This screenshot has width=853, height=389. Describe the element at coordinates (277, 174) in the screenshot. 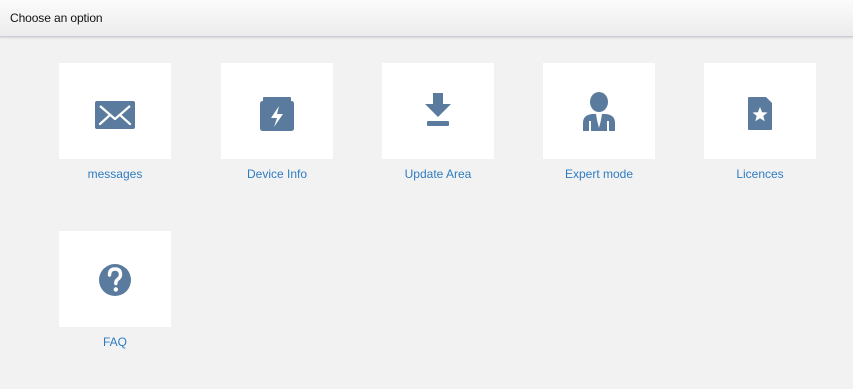

I see `option-label: Device Info` at that location.